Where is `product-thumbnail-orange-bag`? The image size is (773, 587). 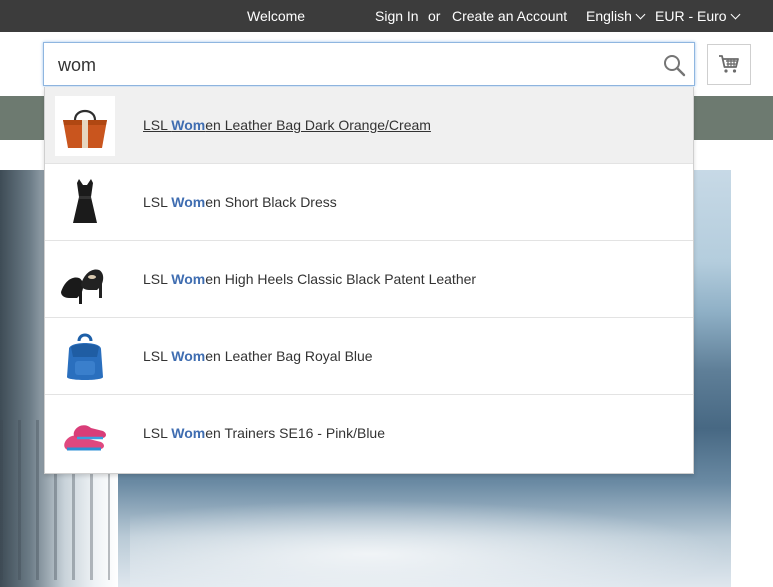 product-thumbnail-orange-bag is located at coordinates (85, 126).